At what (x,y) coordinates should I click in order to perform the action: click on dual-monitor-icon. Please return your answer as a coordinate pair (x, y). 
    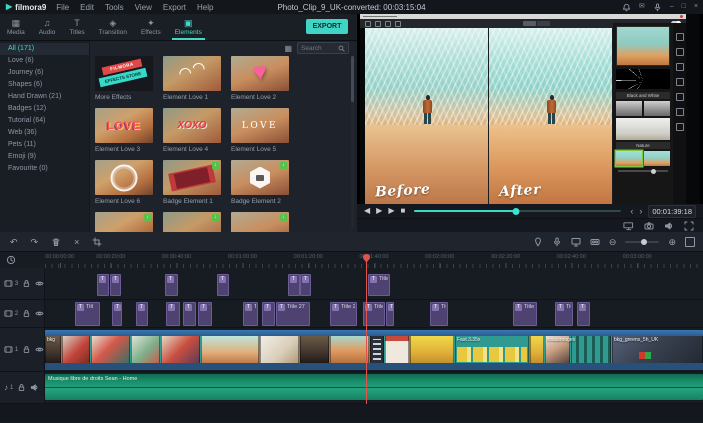
    Looking at the image, I should click on (628, 226).